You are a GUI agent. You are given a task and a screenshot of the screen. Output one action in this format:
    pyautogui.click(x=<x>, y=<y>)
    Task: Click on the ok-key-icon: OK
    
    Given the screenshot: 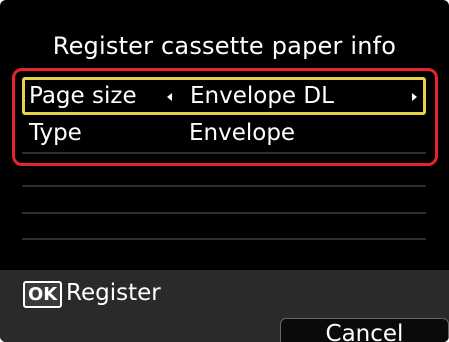 What is the action you would take?
    pyautogui.click(x=43, y=294)
    